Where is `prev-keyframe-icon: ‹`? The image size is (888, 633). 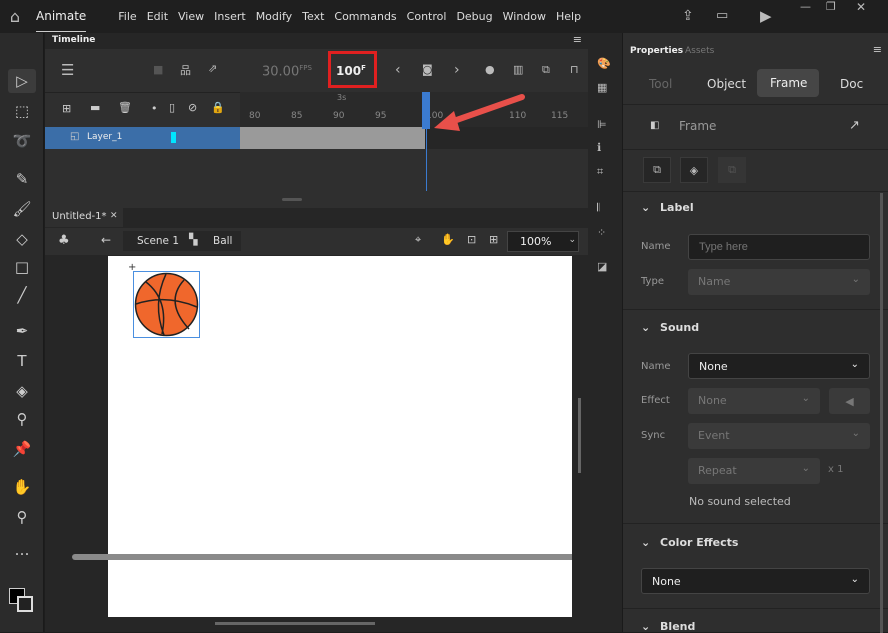
prev-keyframe-icon: ‹ is located at coordinates (398, 70).